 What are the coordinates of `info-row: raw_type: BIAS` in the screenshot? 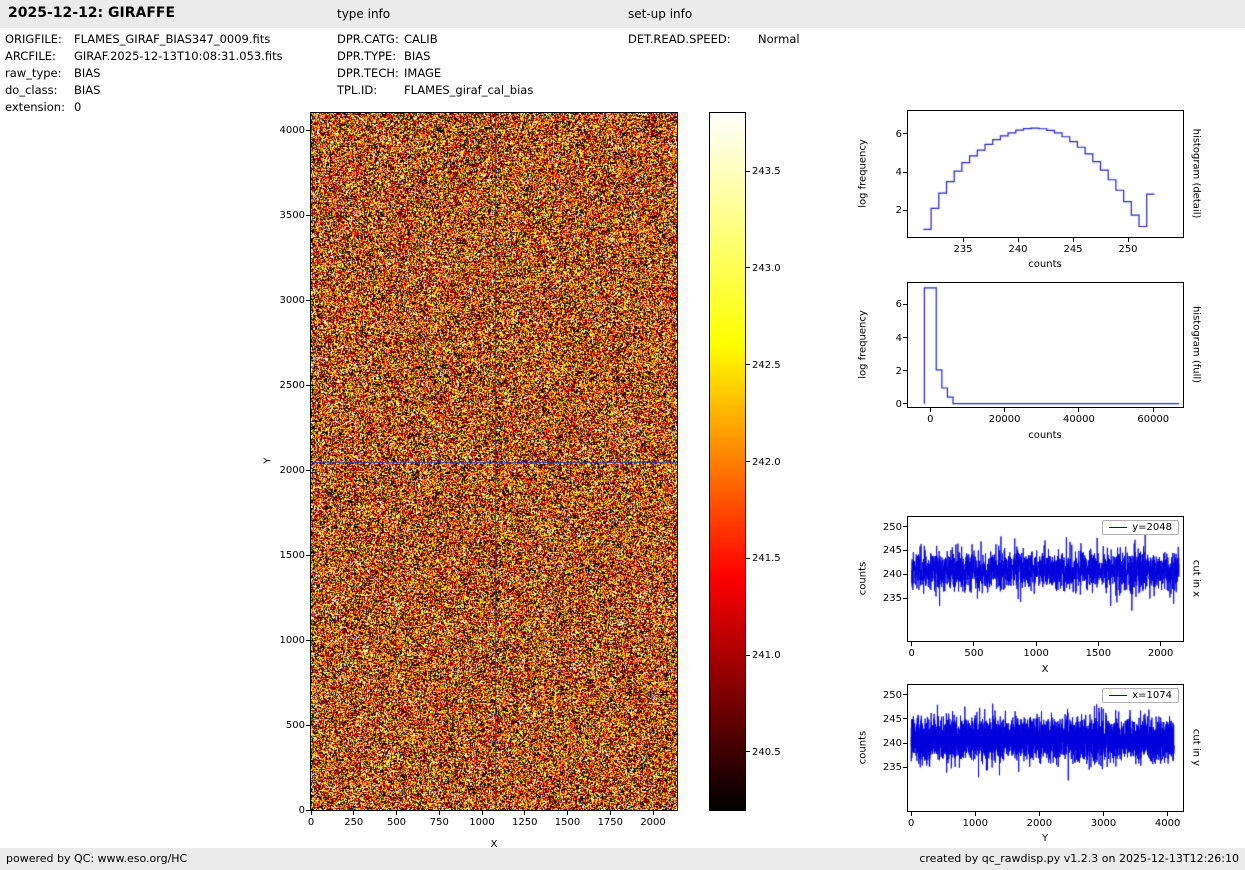 It's located at (144, 73).